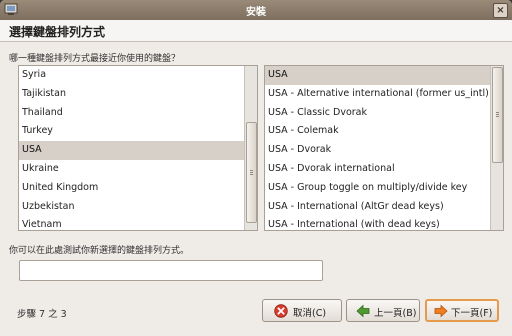 The height and width of the screenshot is (336, 512). I want to click on layout-list-row-label: Ukraine, so click(40, 168).